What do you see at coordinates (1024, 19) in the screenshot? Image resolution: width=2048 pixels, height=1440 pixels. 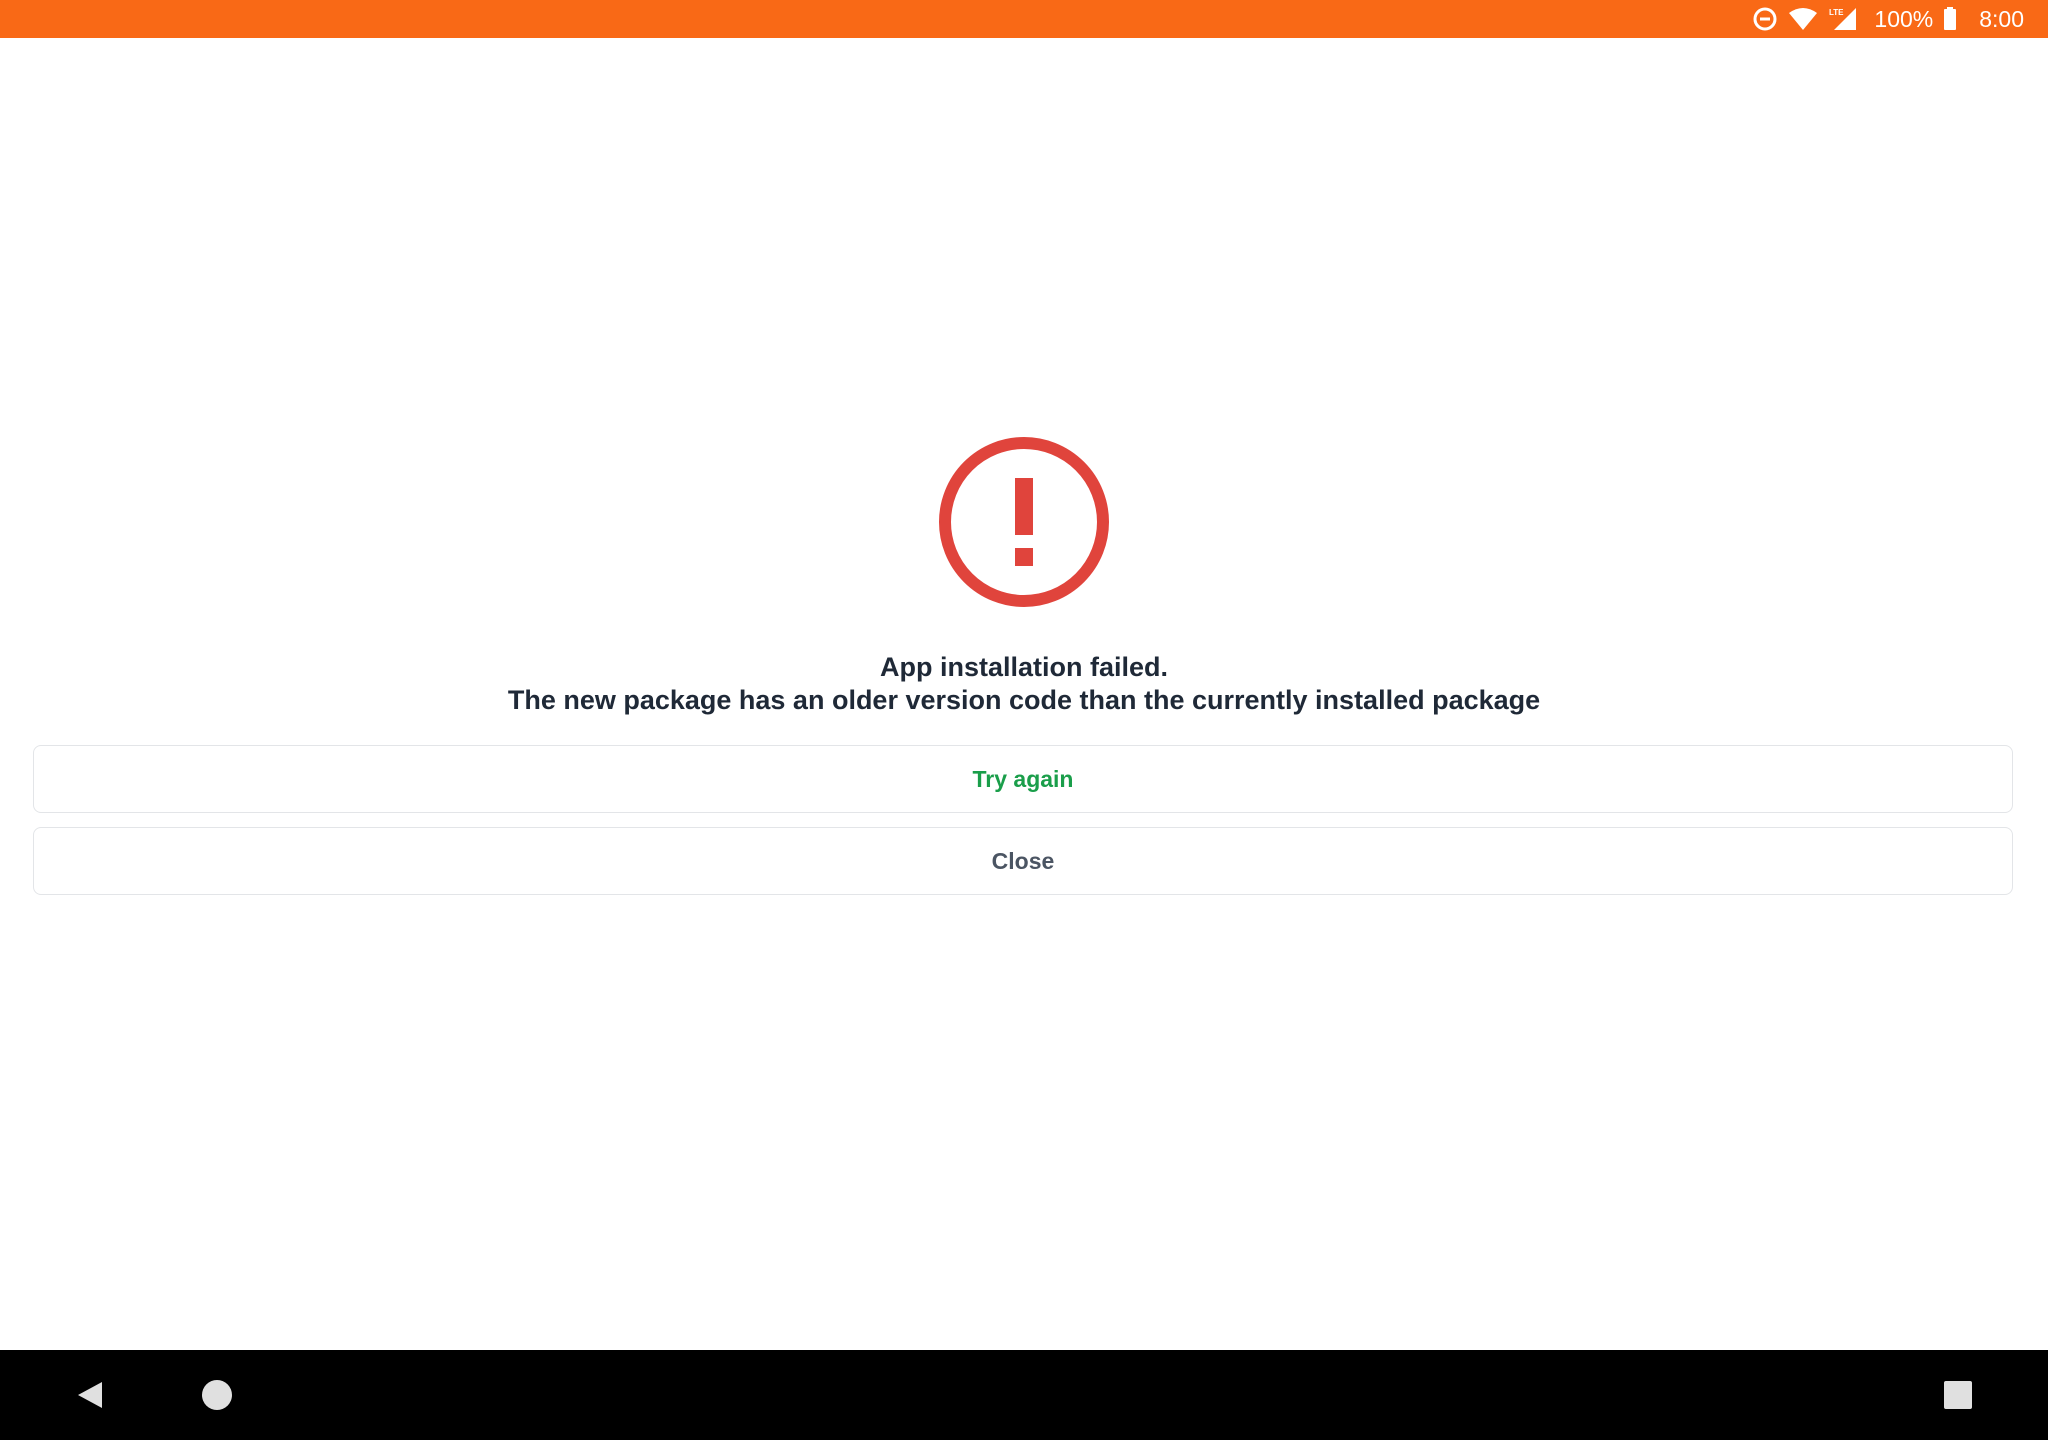 I see `status-bar: LTE 100% 8:00` at bounding box center [1024, 19].